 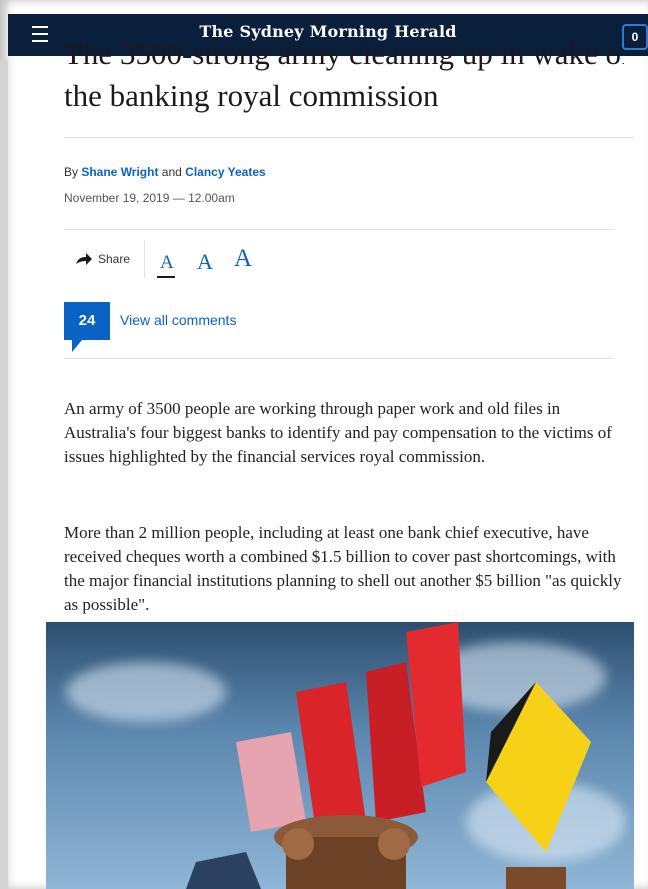 What do you see at coordinates (114, 259) in the screenshot?
I see `share-label: Share` at bounding box center [114, 259].